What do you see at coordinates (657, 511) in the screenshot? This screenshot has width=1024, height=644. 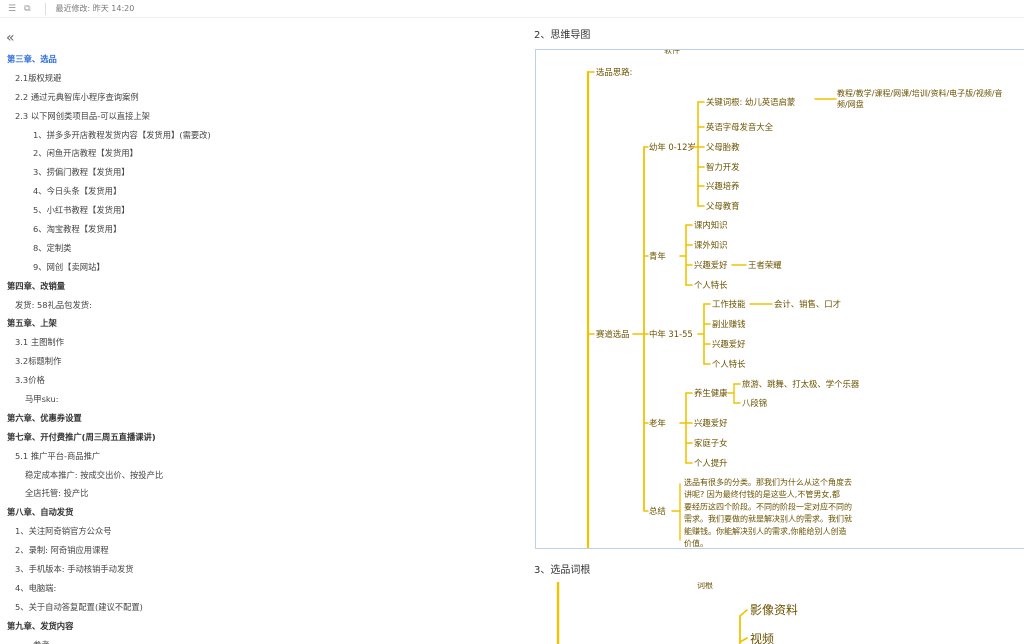 I see `mindmap-node-label: 总结` at bounding box center [657, 511].